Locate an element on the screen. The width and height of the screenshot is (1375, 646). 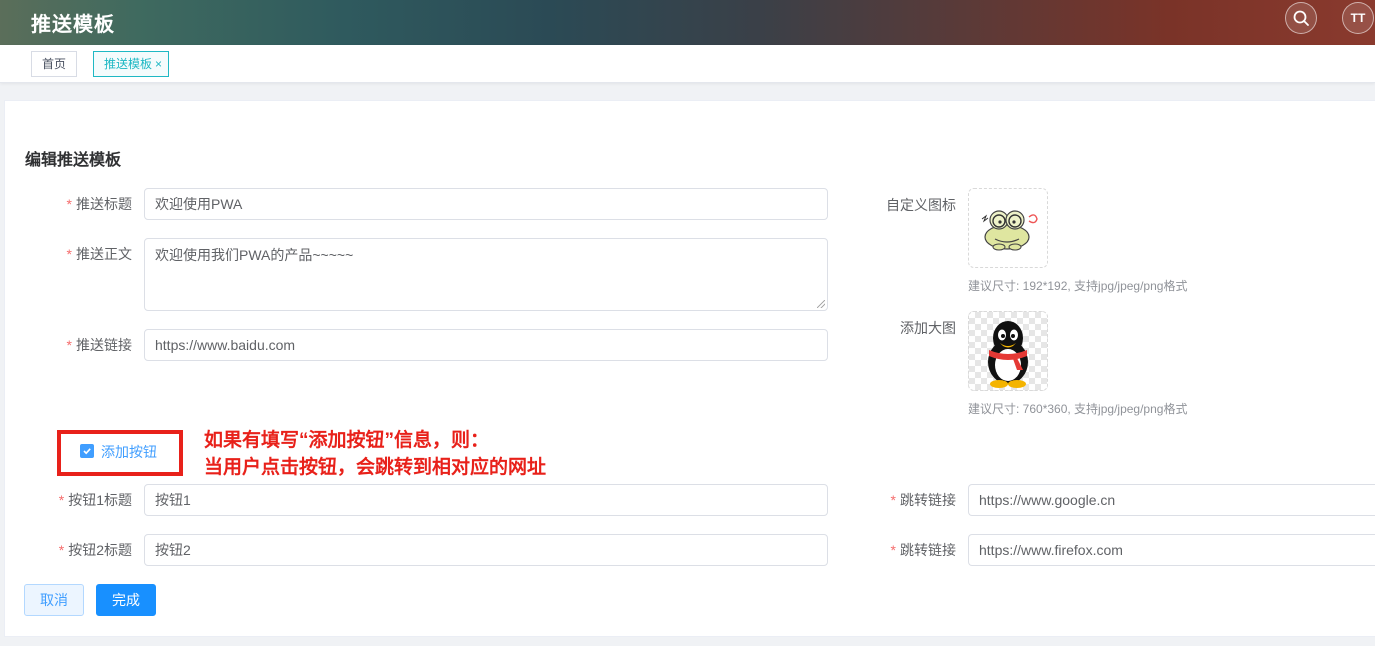
check-icon is located at coordinates (87, 451).